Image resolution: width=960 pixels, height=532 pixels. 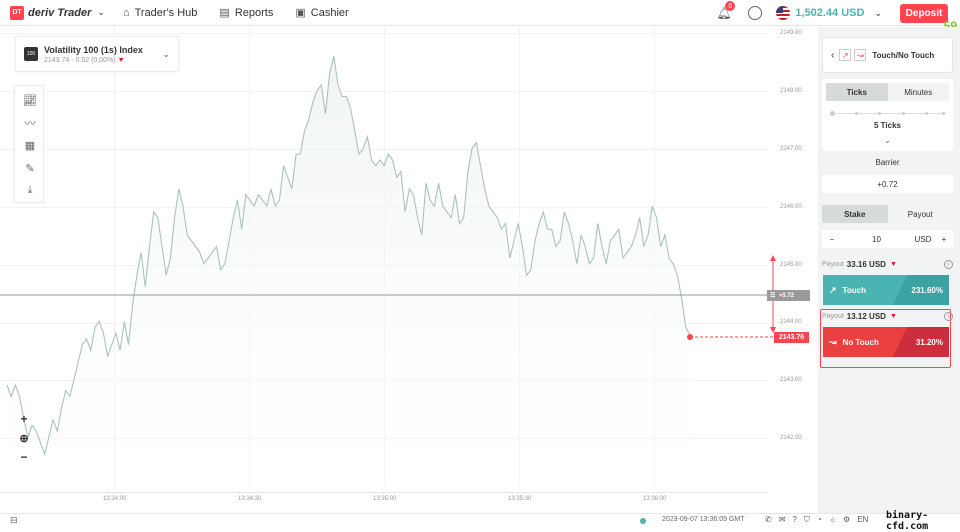 I want to click on current-price-dot, so click(x=690, y=337).